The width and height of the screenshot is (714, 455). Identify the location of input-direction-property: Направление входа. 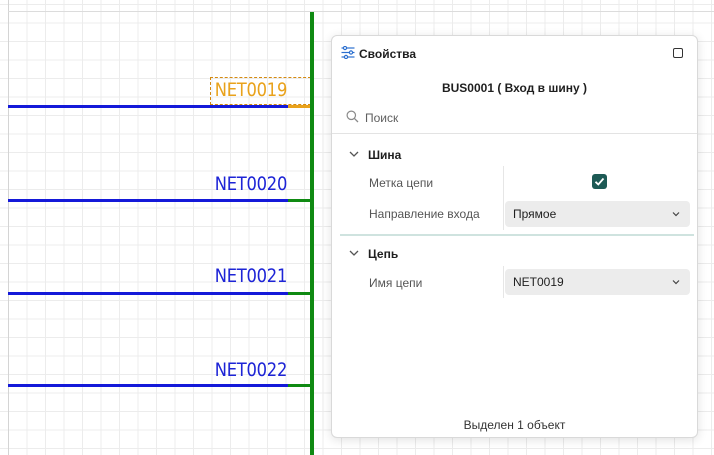
(424, 214).